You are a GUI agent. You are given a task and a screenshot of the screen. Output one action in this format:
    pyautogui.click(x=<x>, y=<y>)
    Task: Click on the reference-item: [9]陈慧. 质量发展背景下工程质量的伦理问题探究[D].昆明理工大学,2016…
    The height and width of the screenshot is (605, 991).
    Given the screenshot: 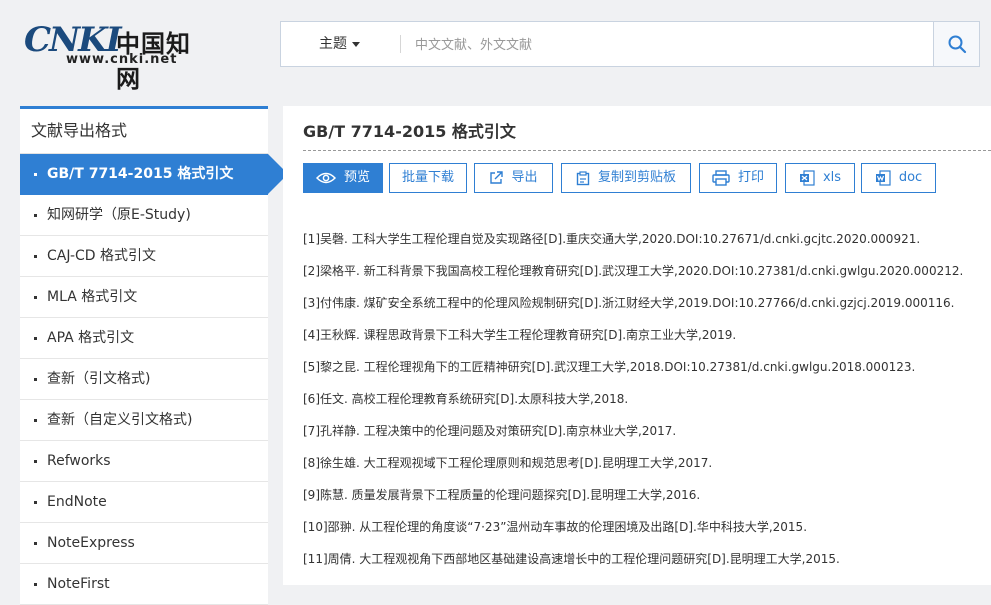 What is the action you would take?
    pyautogui.click(x=502, y=495)
    